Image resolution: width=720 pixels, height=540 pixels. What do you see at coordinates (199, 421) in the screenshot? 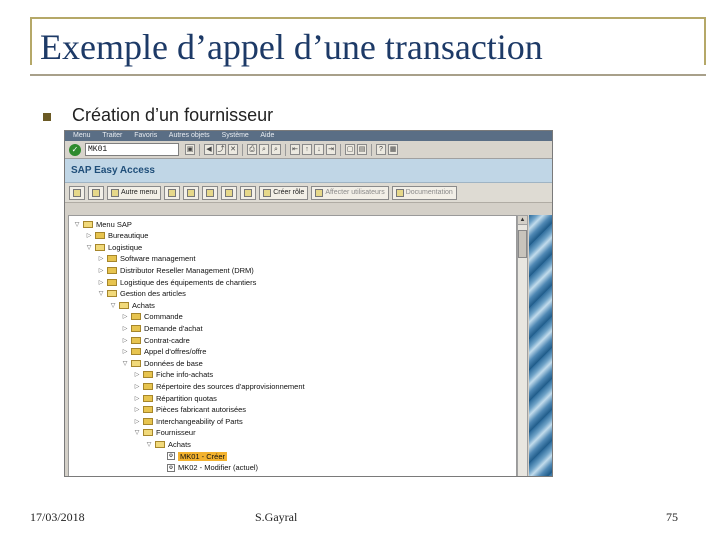
I see `tree-node-label: Interchangeability of Parts` at bounding box center [199, 421].